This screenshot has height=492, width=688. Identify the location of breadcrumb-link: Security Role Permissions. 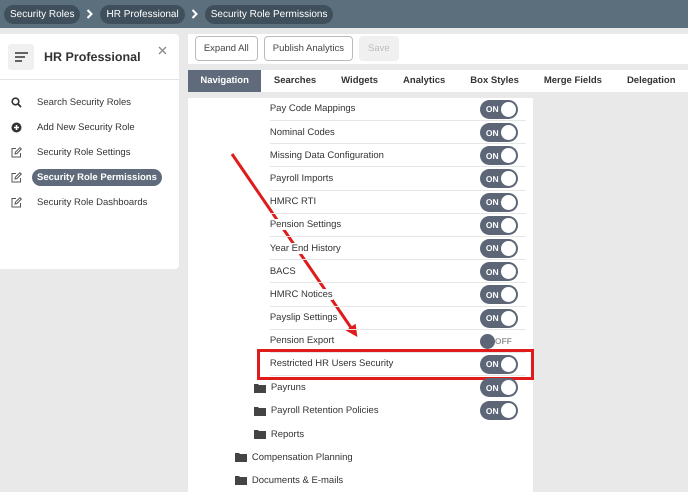
(269, 14).